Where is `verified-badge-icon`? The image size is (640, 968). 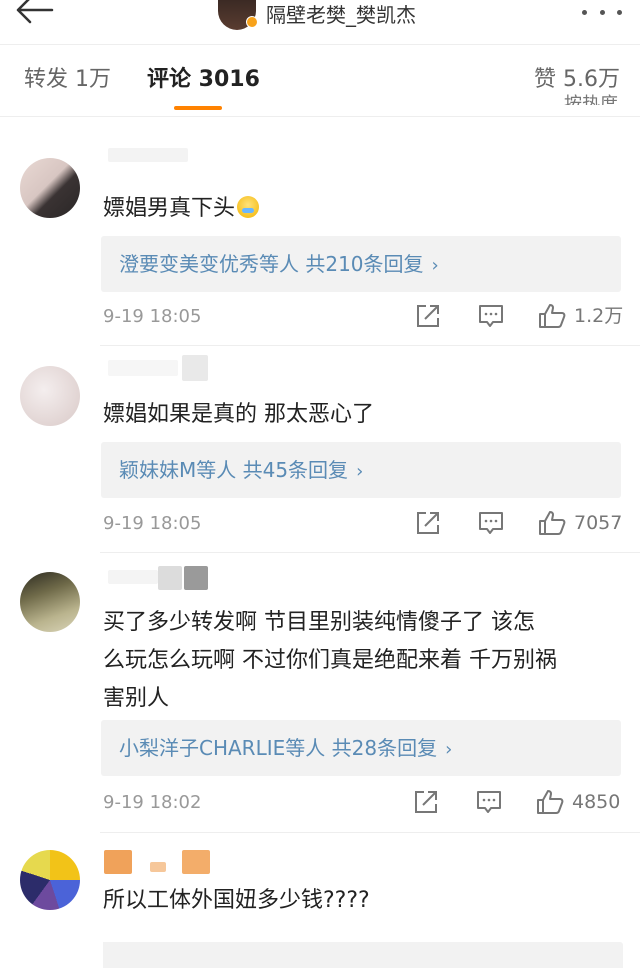 verified-badge-icon is located at coordinates (252, 22).